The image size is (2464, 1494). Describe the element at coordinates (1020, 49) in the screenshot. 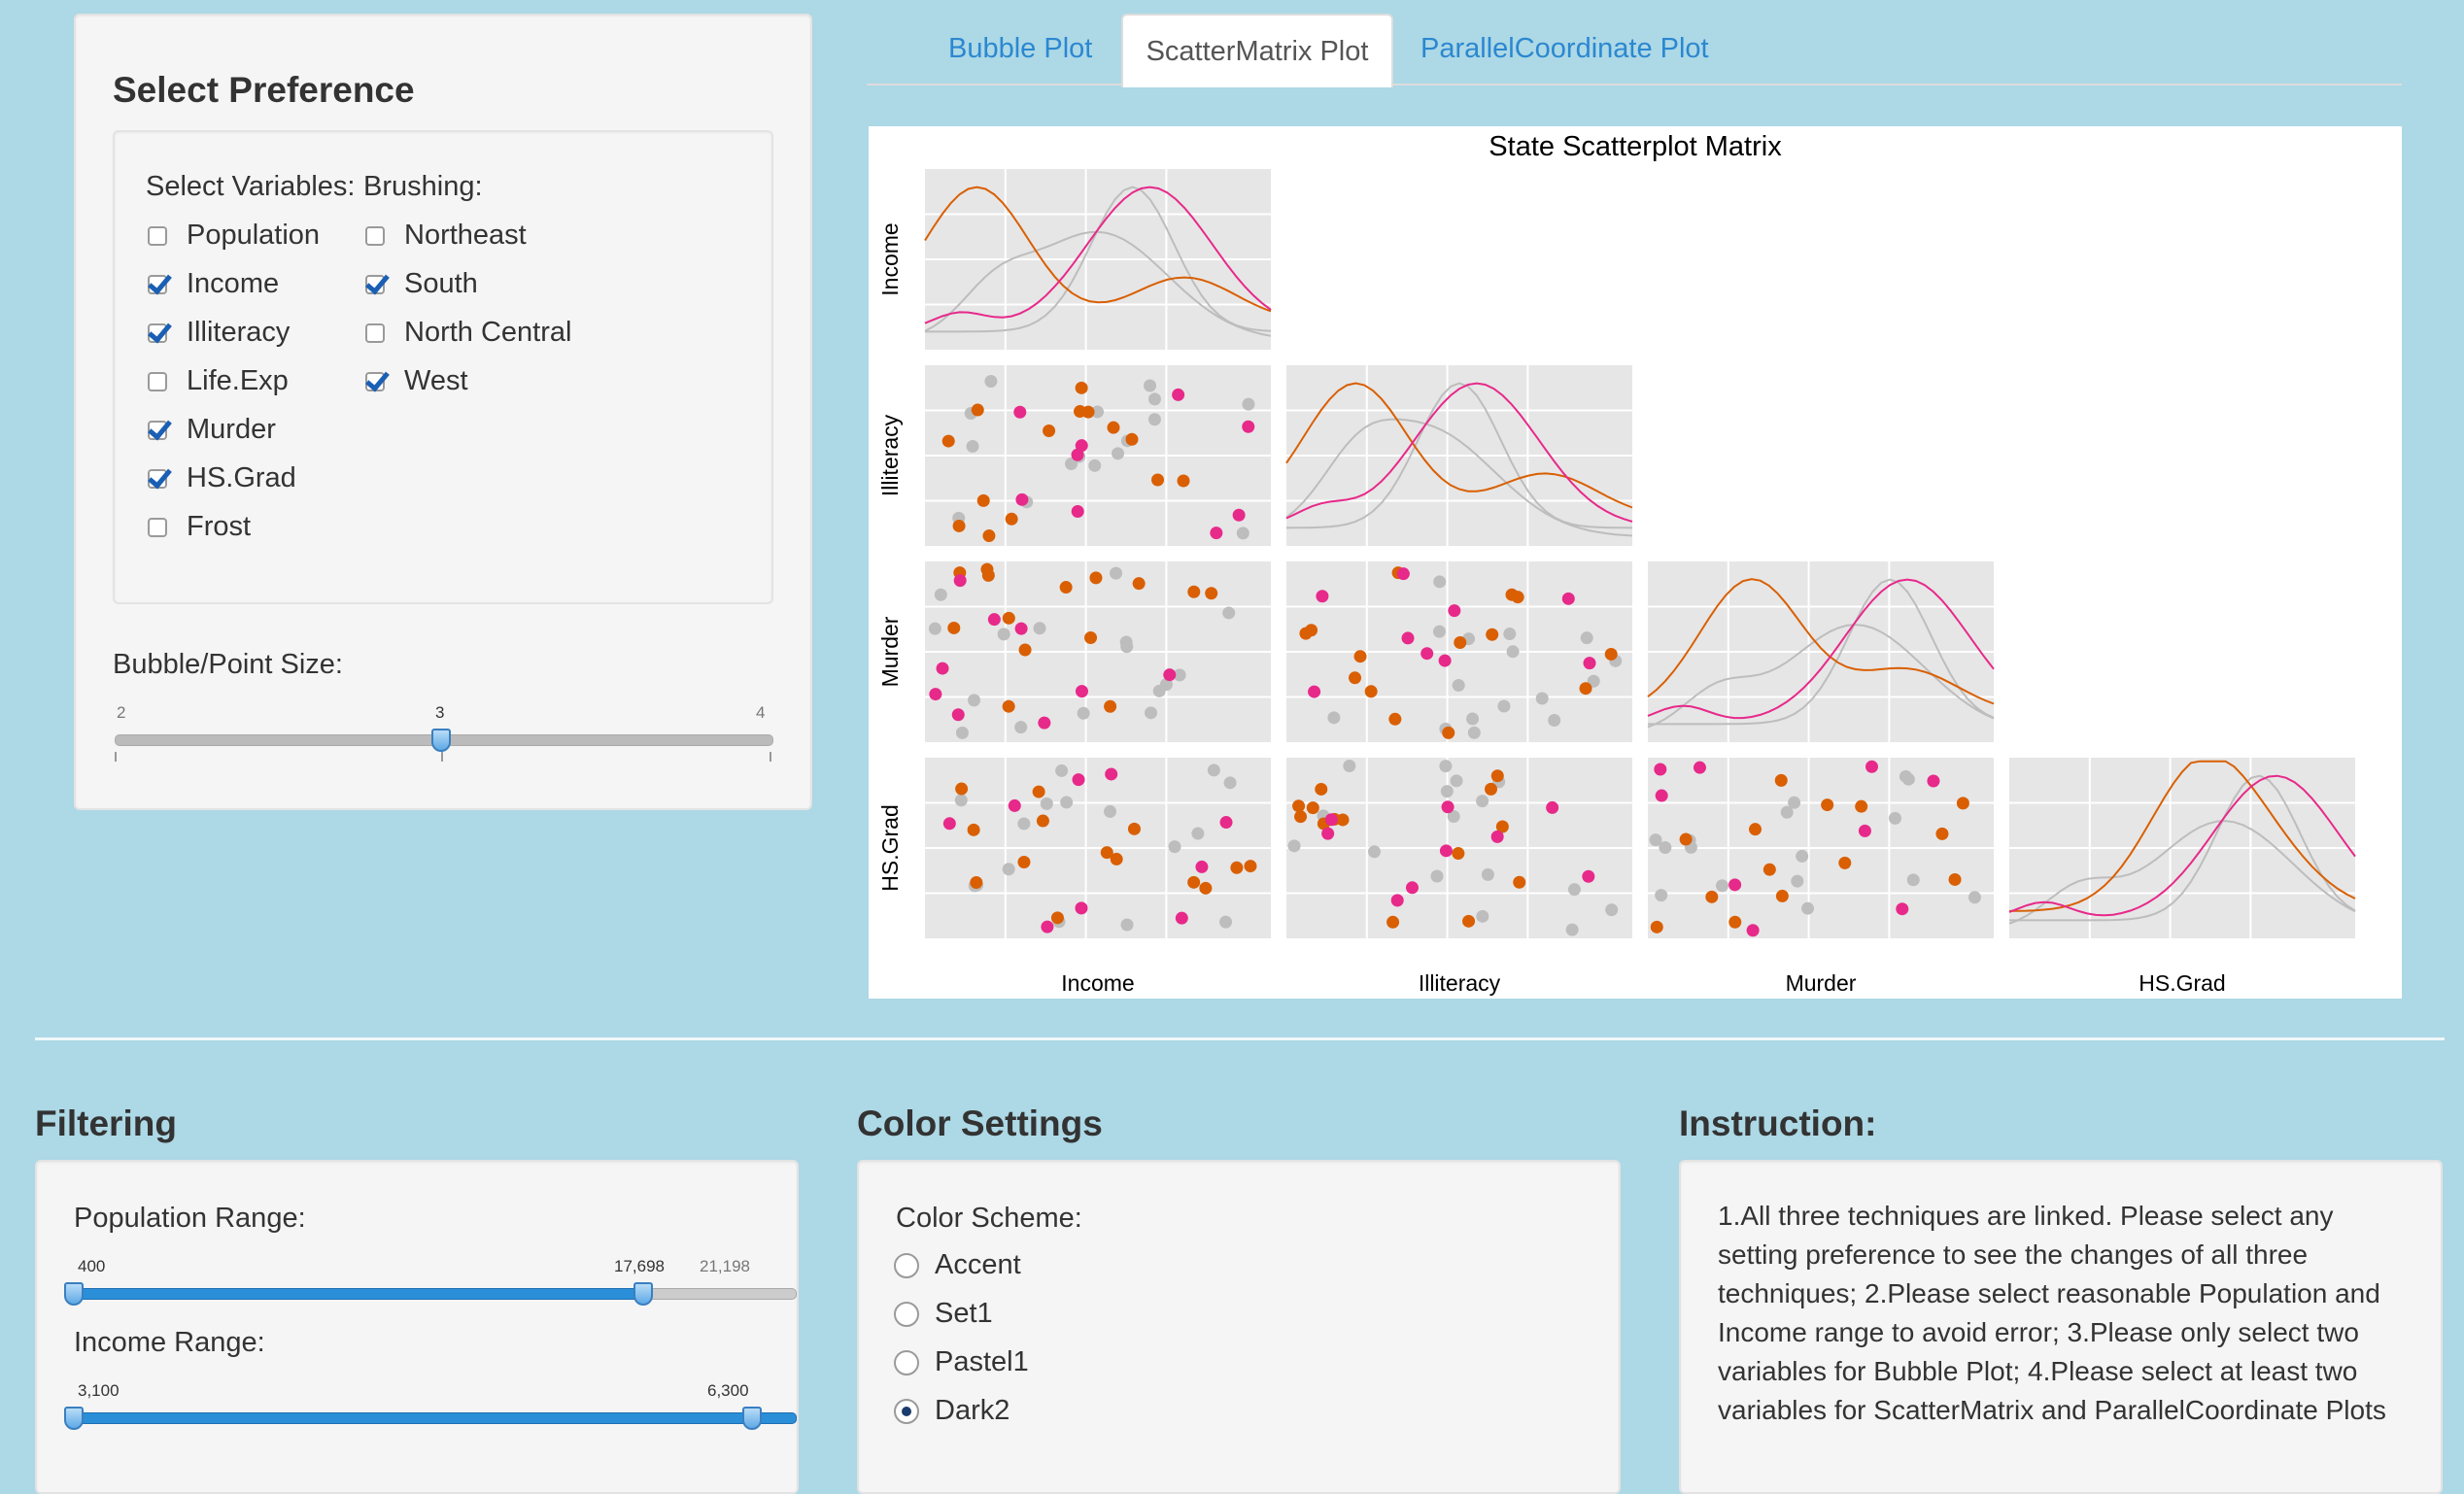

I see `tab-bubble-plot: Bubble Plot` at that location.